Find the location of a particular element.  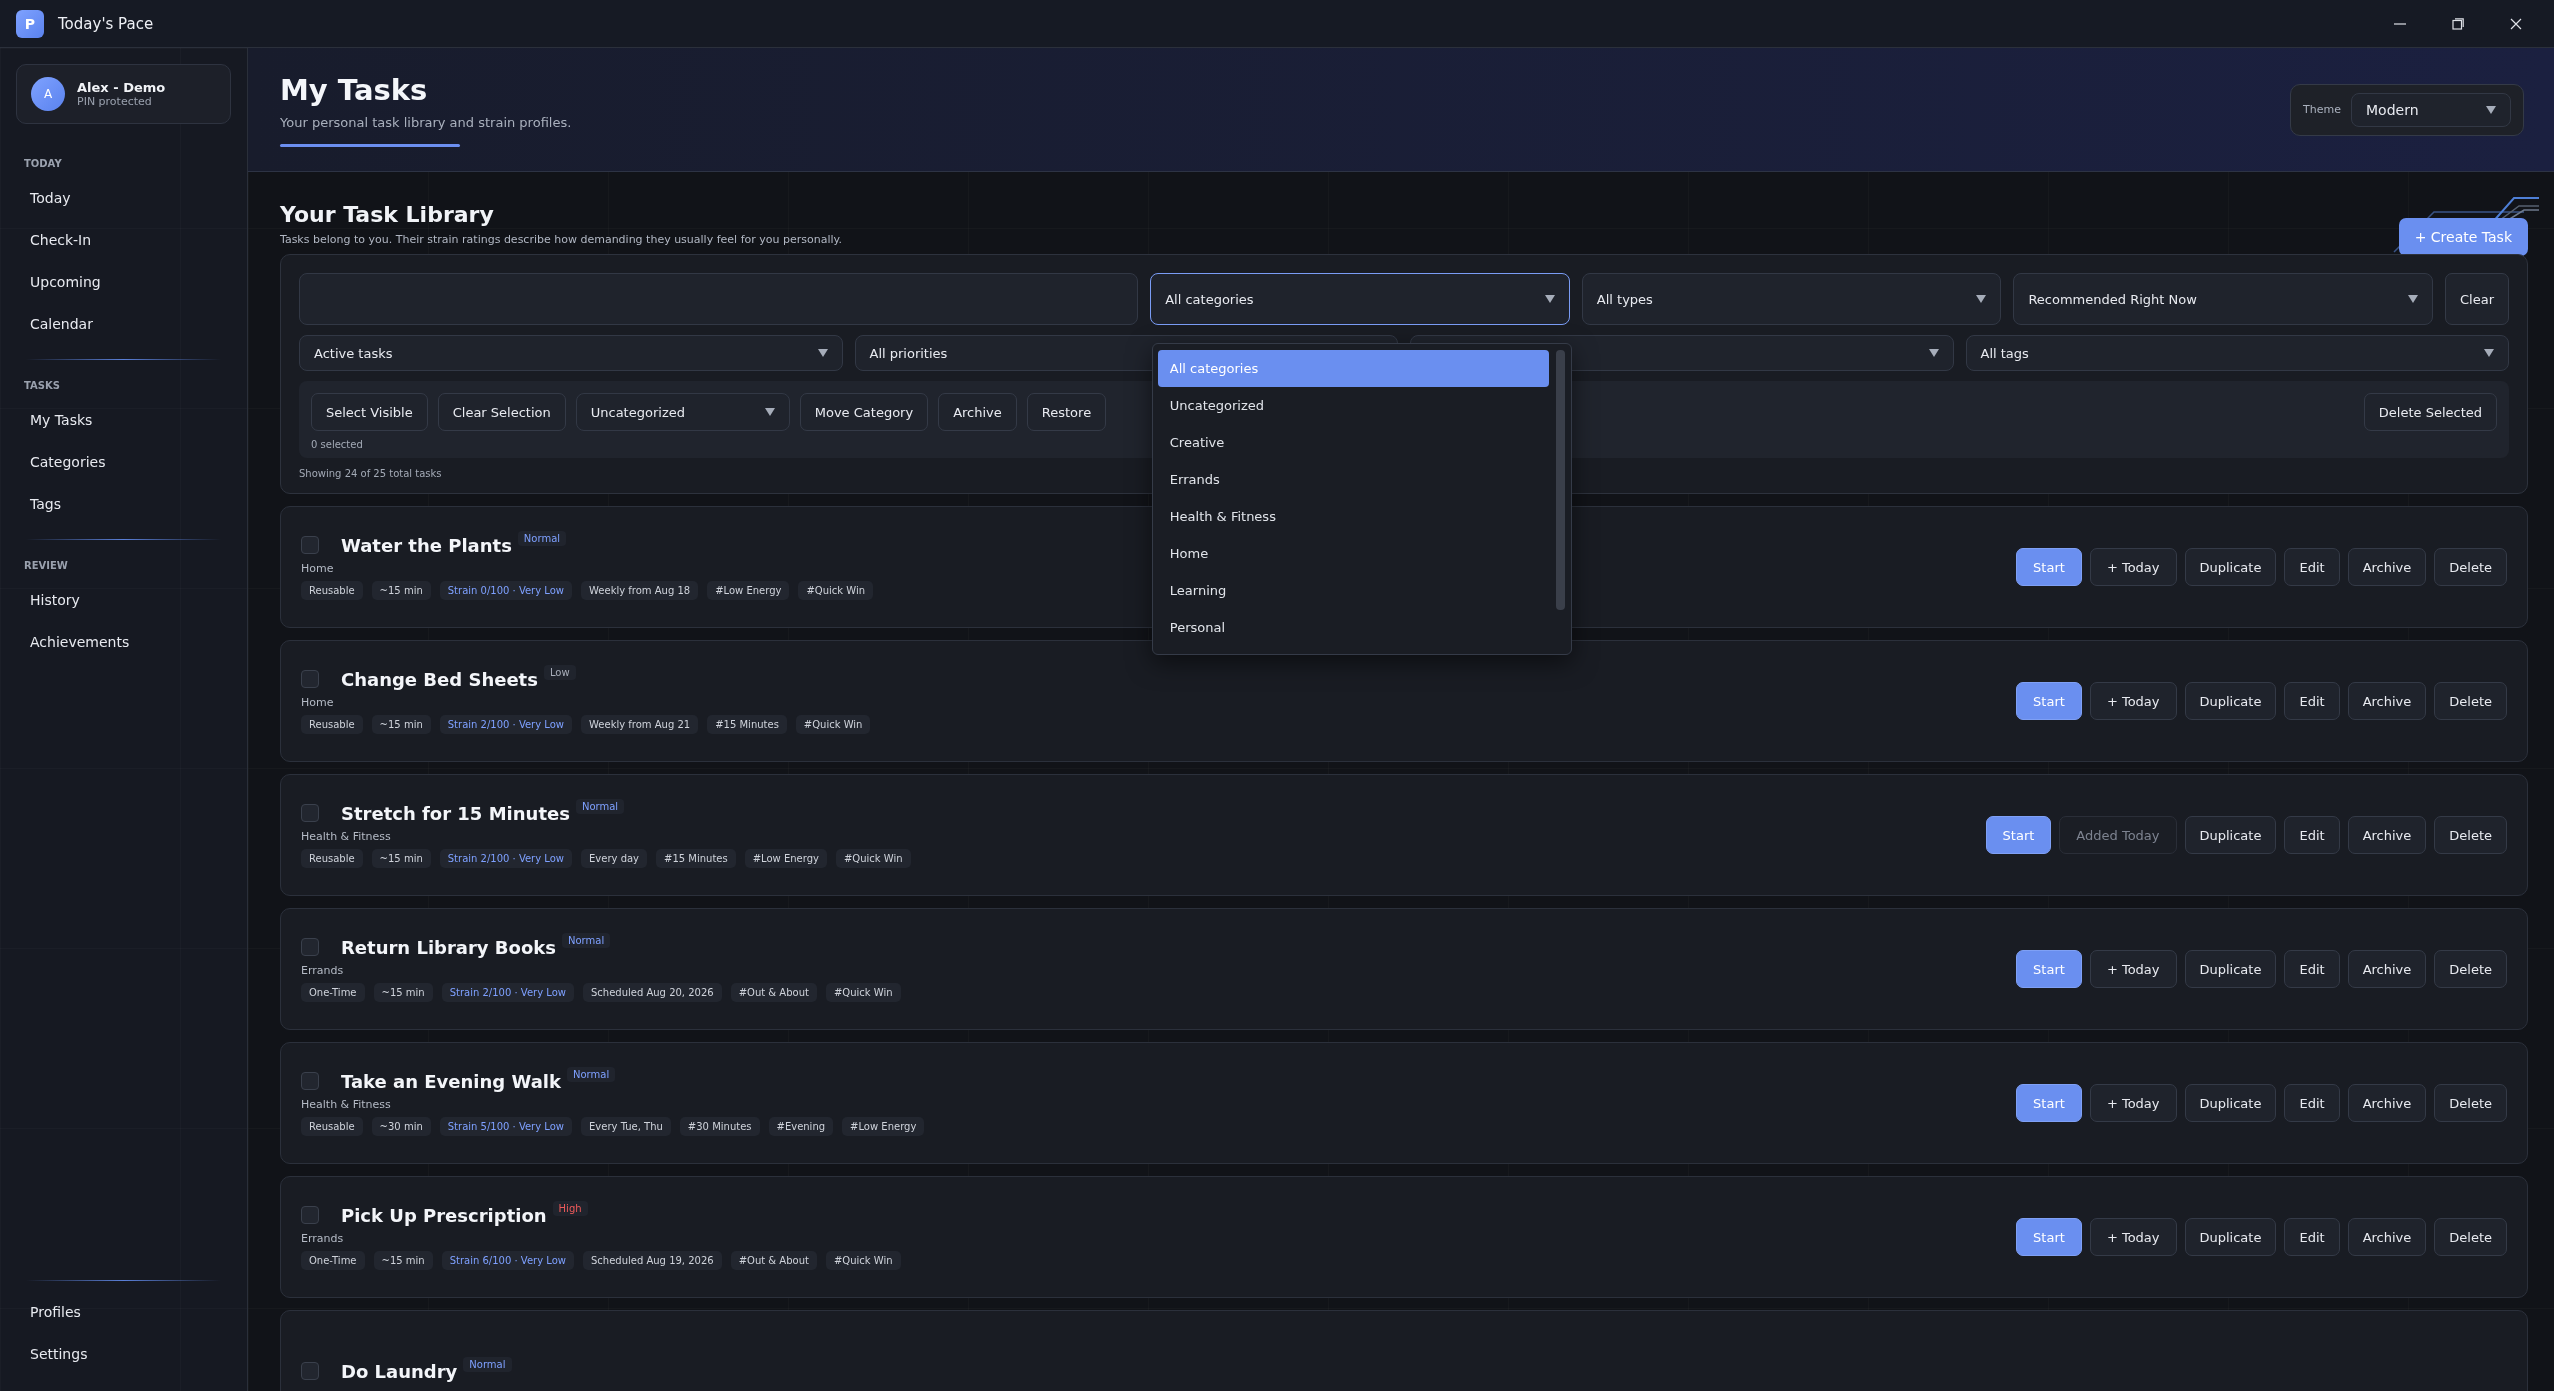

nav-item: Achievements is located at coordinates (123, 642).